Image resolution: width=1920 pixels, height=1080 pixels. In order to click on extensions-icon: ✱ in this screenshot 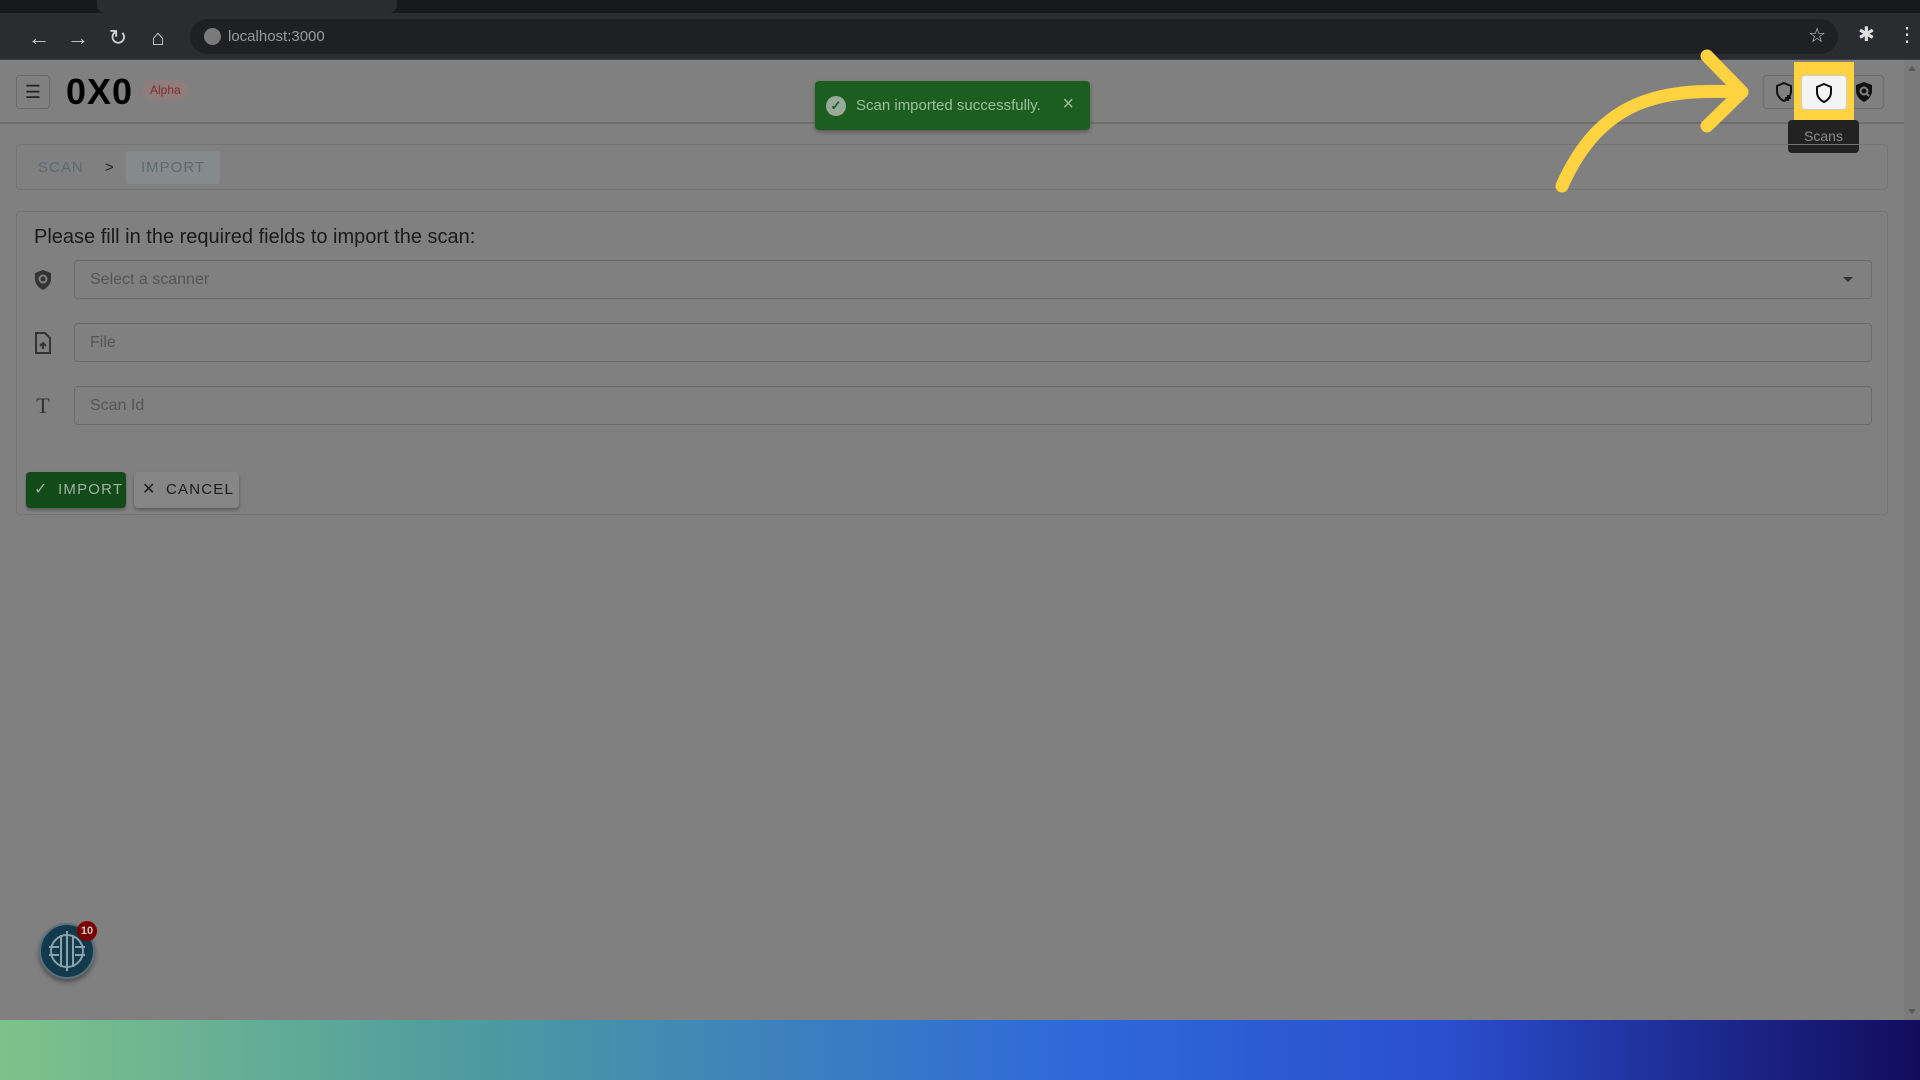, I will do `click(1866, 34)`.